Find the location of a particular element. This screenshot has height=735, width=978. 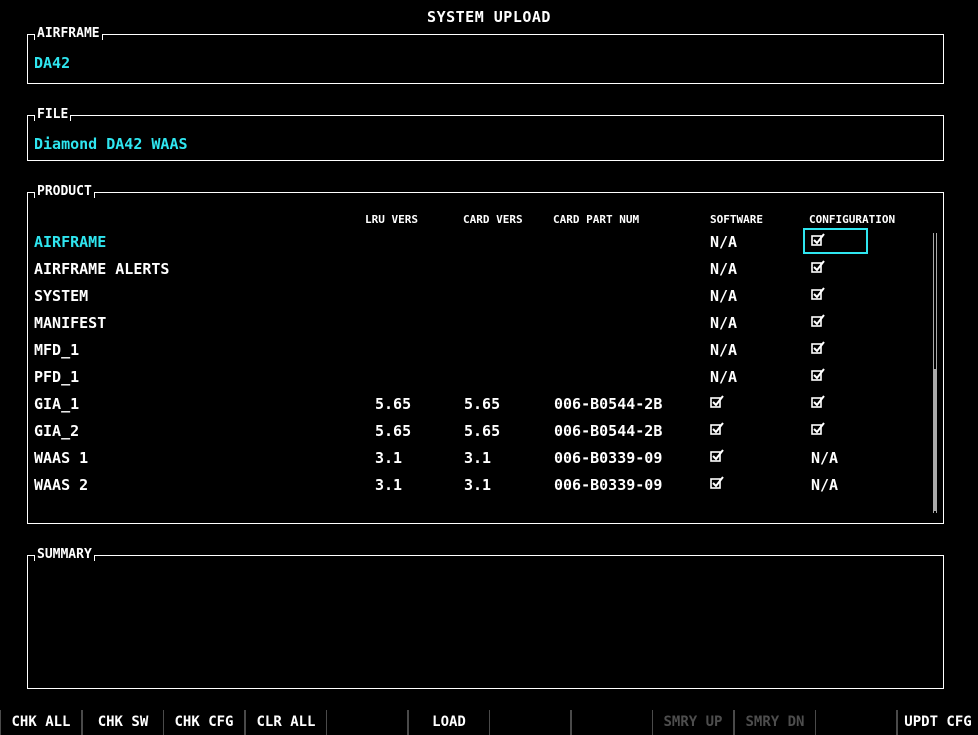

product-name: WAAS 2 is located at coordinates (61, 485).